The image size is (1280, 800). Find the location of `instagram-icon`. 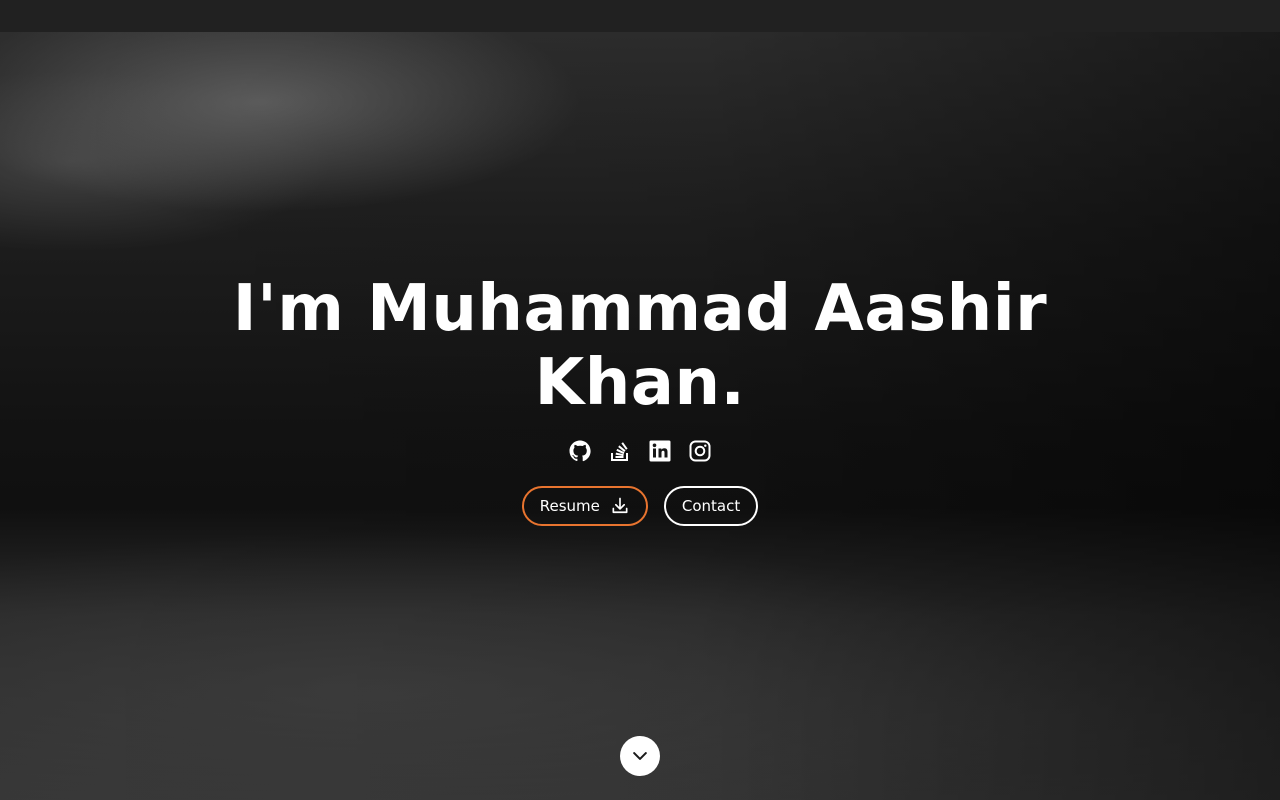

instagram-icon is located at coordinates (700, 451).